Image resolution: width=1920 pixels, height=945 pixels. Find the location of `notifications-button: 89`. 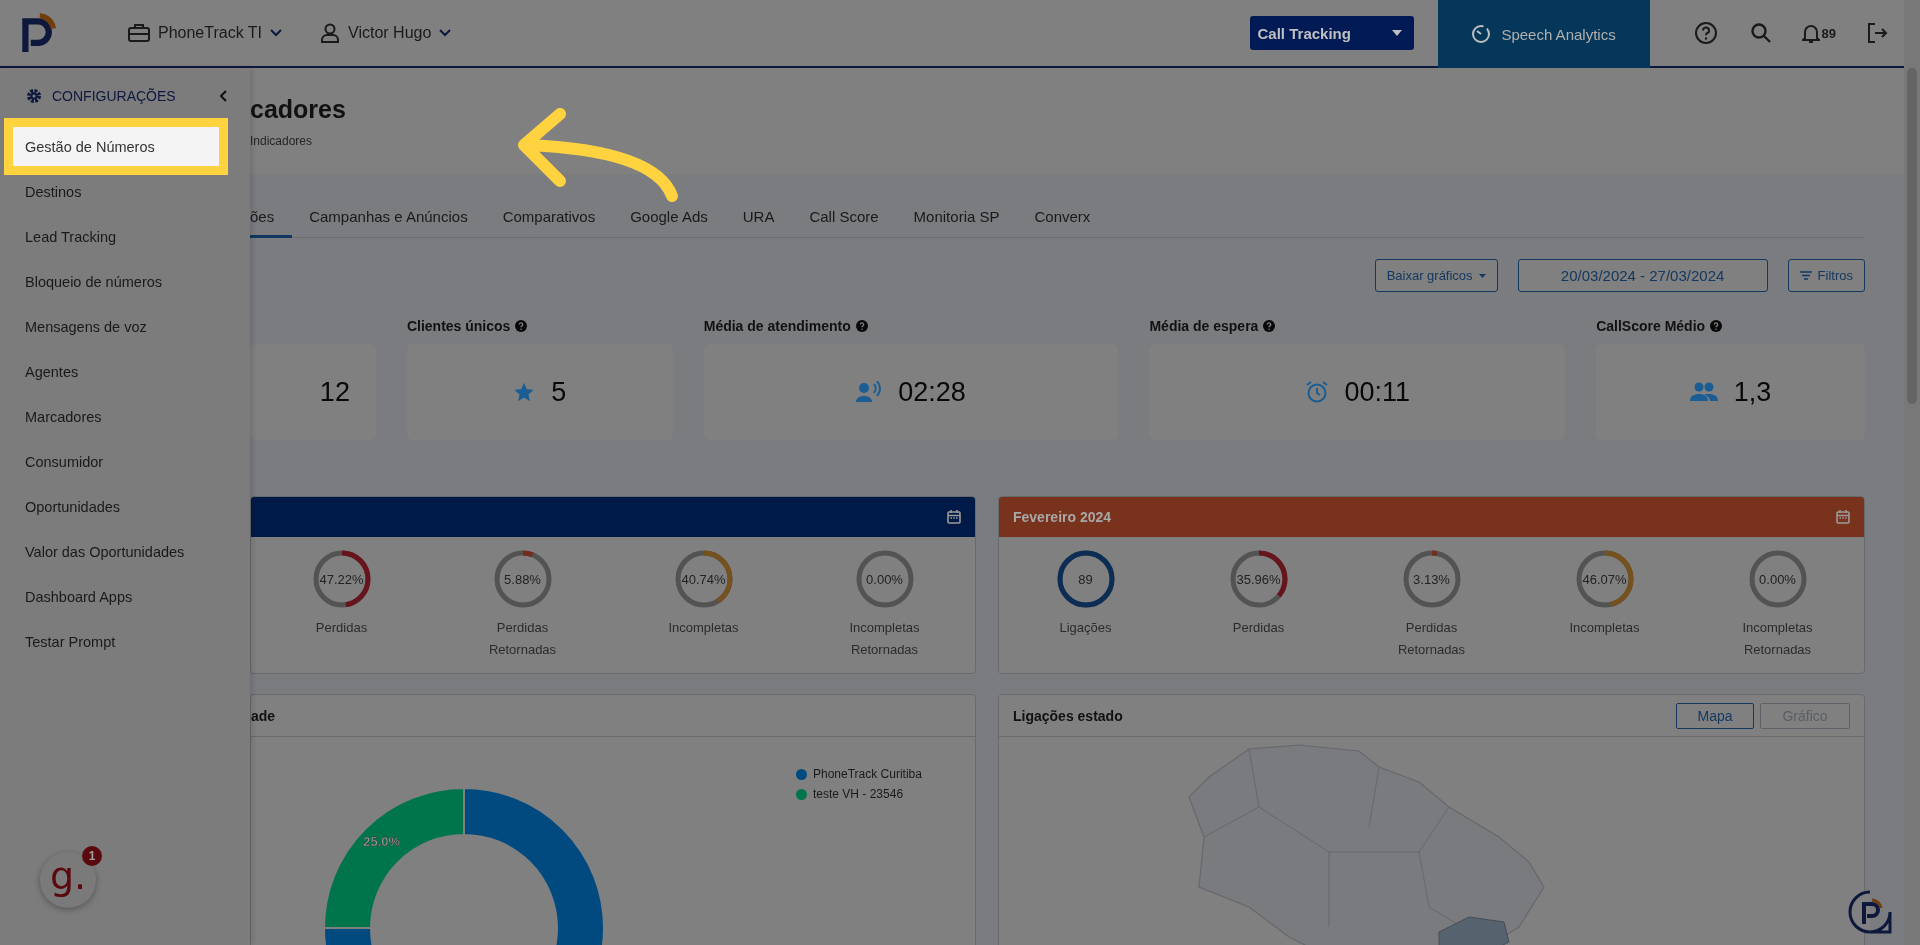

notifications-button: 89 is located at coordinates (1818, 33).